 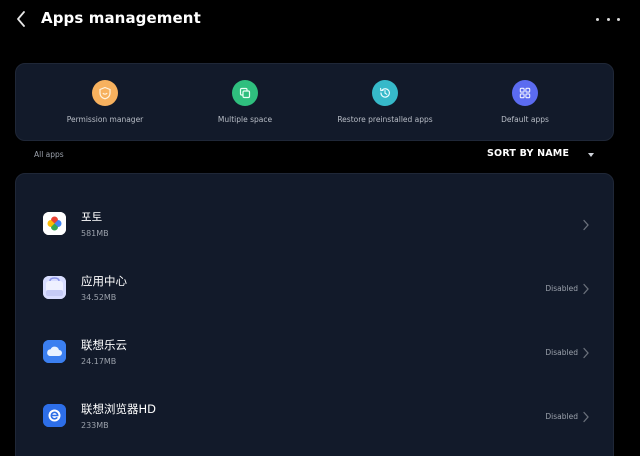 What do you see at coordinates (525, 93) in the screenshot?
I see `grid-icon` at bounding box center [525, 93].